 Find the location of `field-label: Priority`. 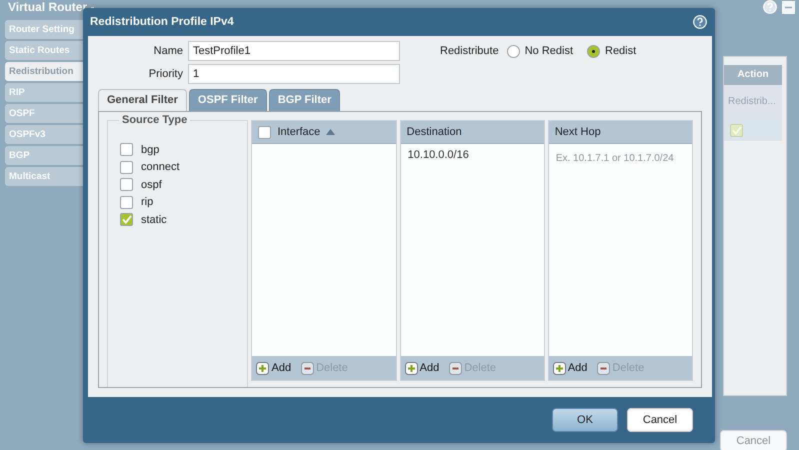

field-label: Priority is located at coordinates (165, 74).